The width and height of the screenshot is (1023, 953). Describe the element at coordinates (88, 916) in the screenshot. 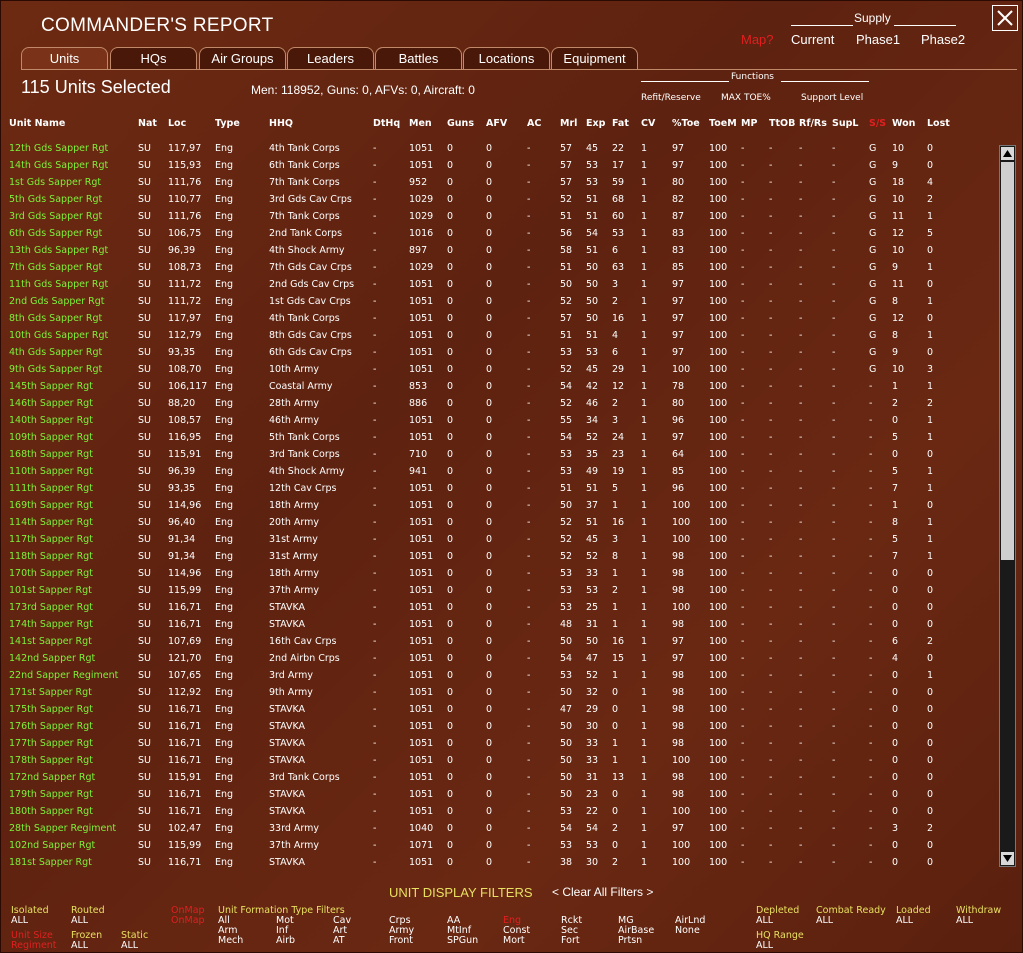

I see `filter-routed: Routed ALL` at that location.